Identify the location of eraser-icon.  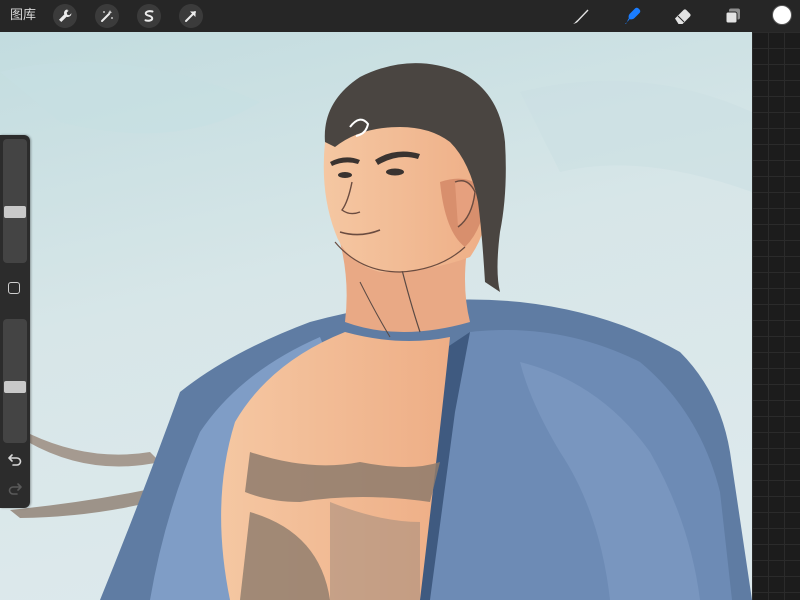
(683, 16).